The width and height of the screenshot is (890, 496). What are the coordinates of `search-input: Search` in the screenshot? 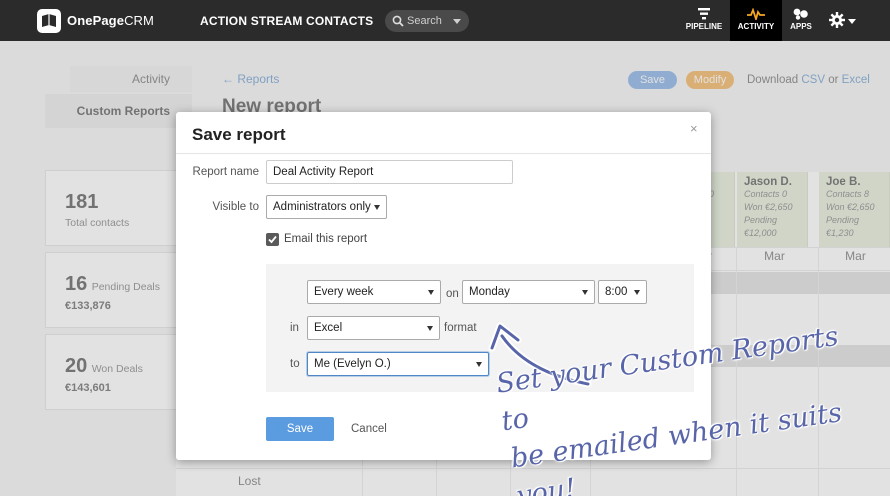 It's located at (427, 21).